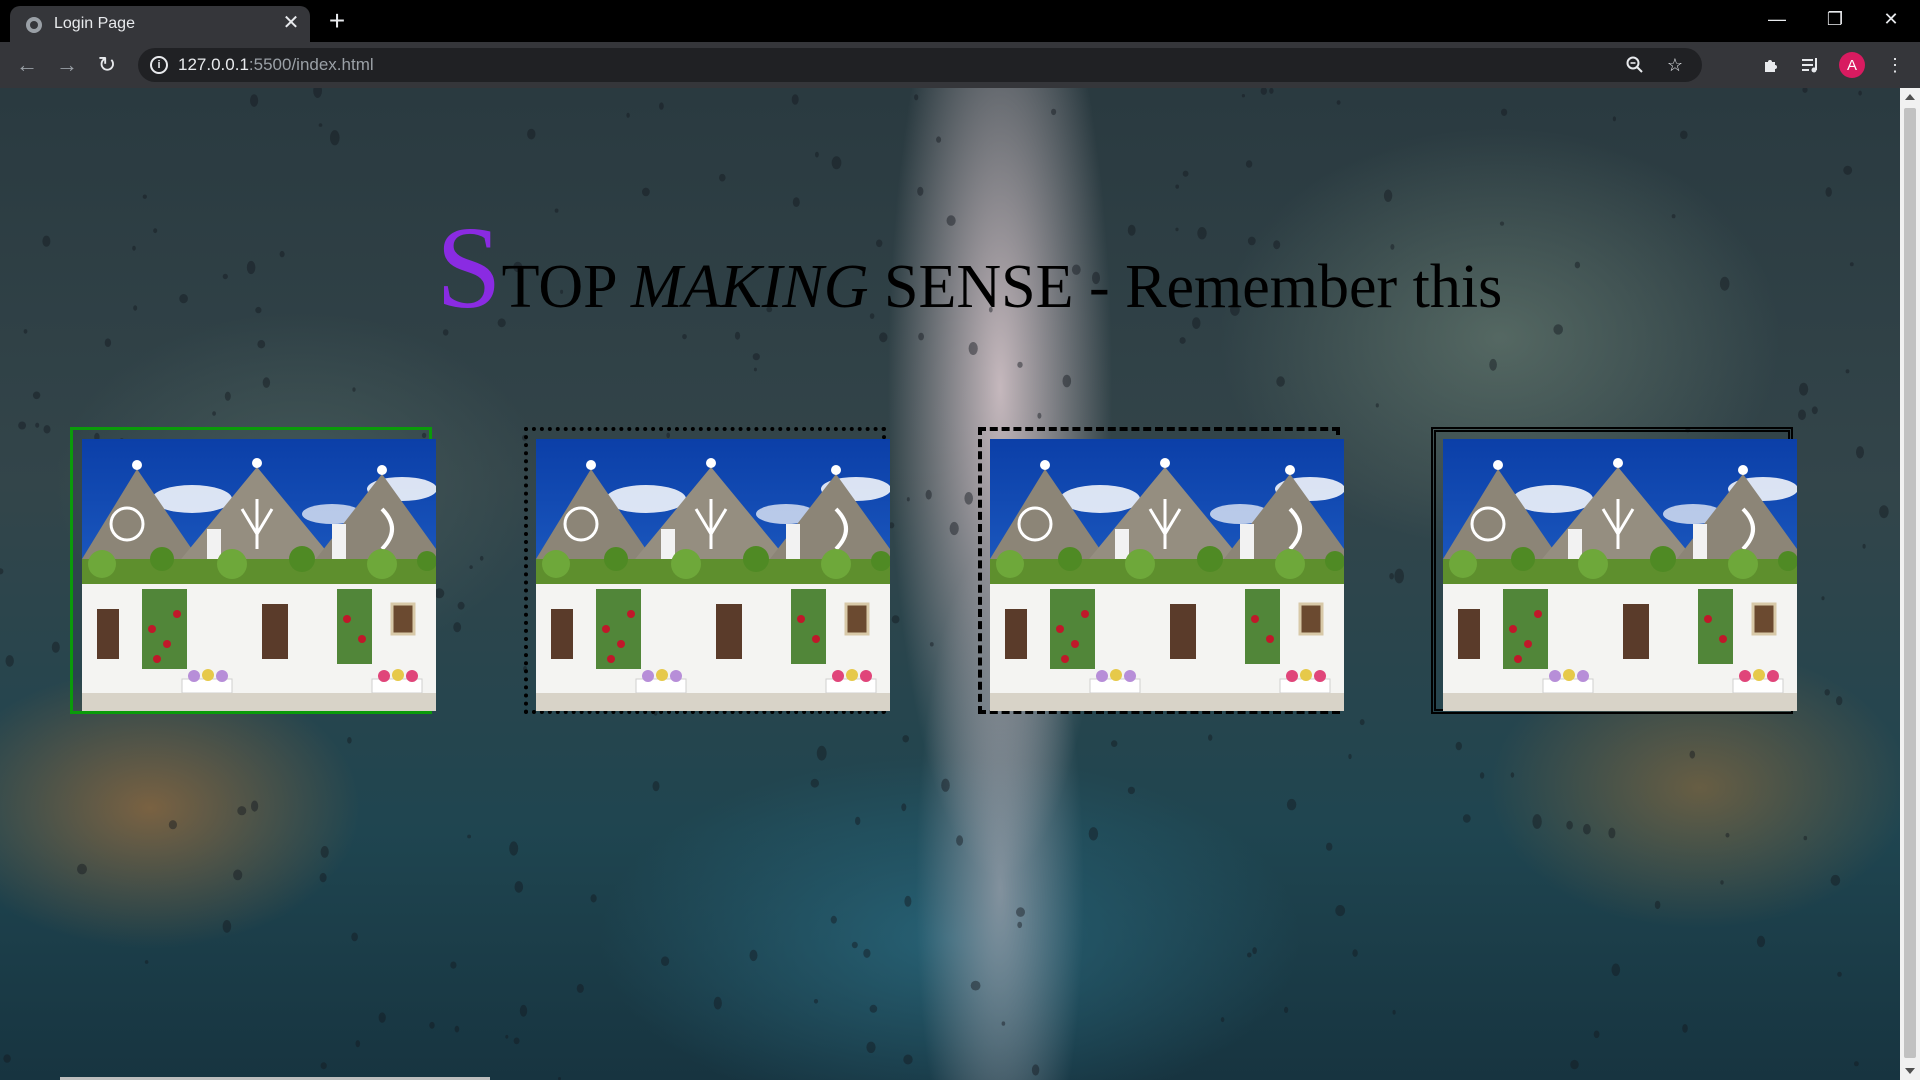 The width and height of the screenshot is (1920, 1080). What do you see at coordinates (94, 23) in the screenshot?
I see `tab-title: Login Page` at bounding box center [94, 23].